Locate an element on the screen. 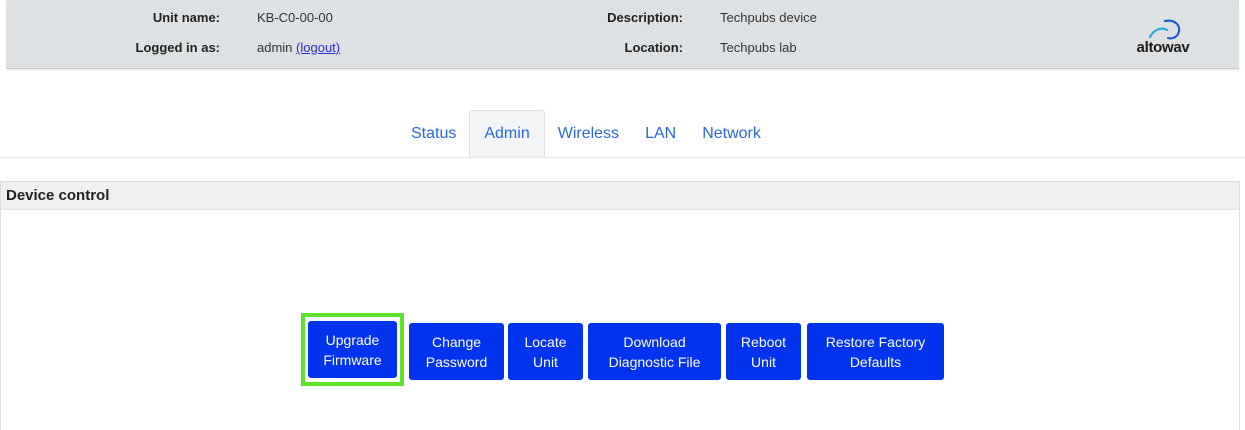  description-label: Description: is located at coordinates (645, 17).